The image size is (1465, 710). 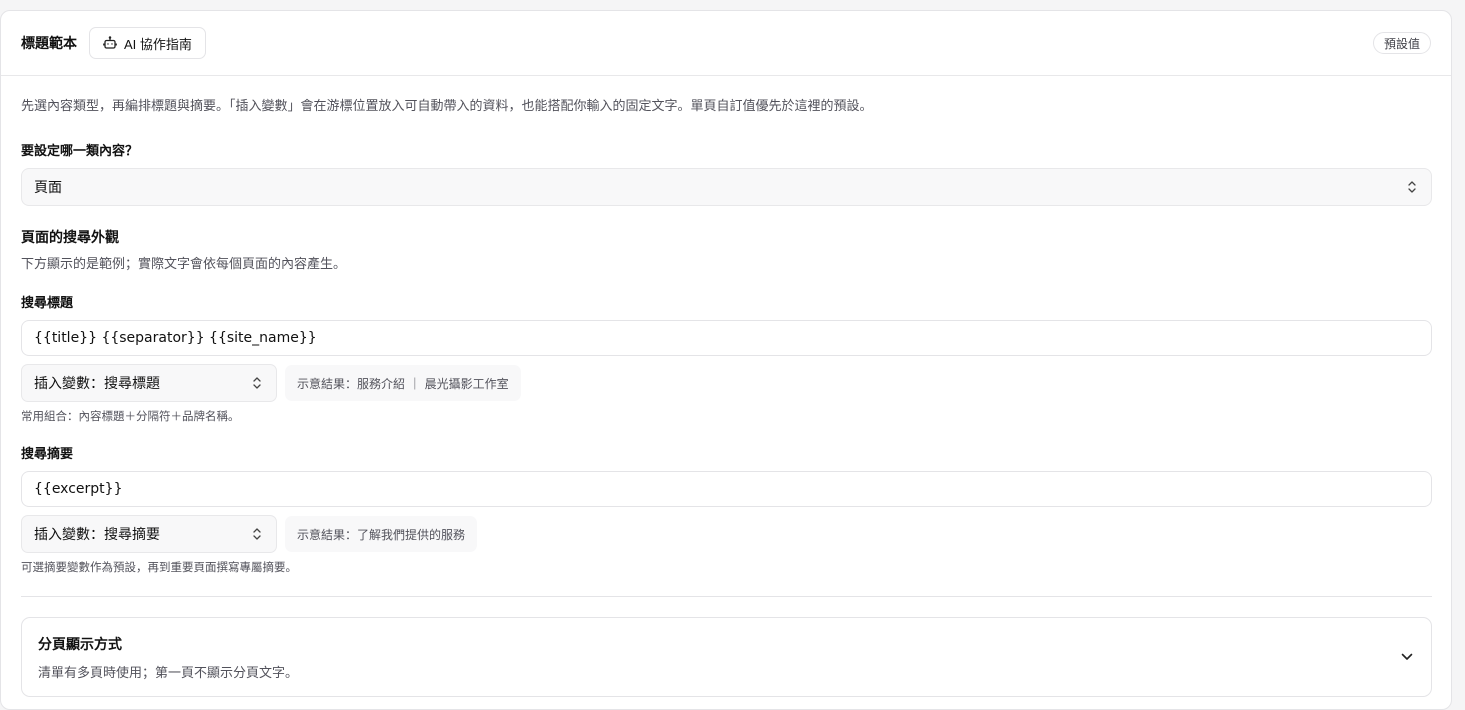 What do you see at coordinates (726, 43) in the screenshot?
I see `panel-header: 標題範本 AI 協作指南 預設值` at bounding box center [726, 43].